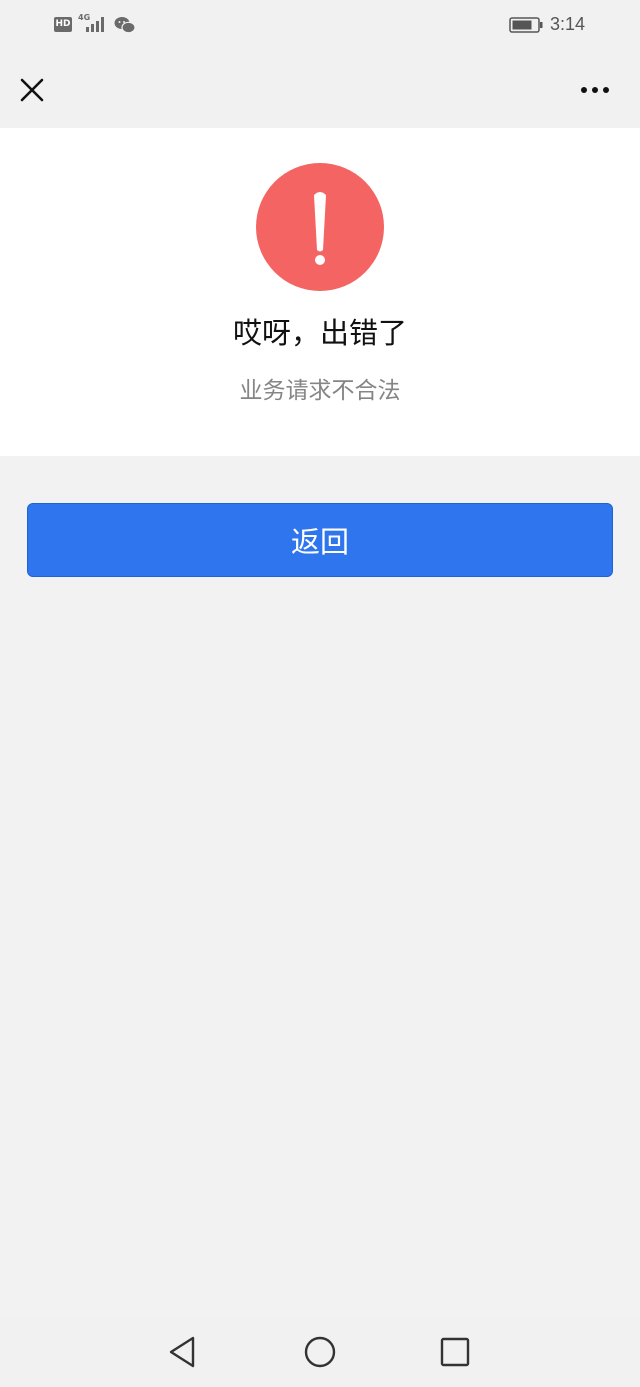  Describe the element at coordinates (63, 24) in the screenshot. I see `hd-badge: HD` at that location.